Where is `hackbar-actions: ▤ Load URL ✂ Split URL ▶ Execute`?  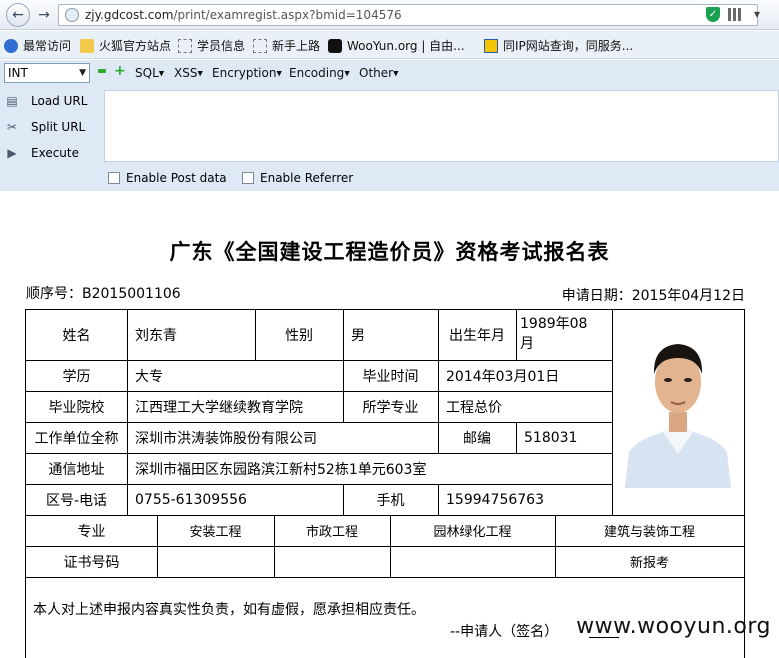 hackbar-actions: ▤ Load URL ✂ Split URL ▶ Execute is located at coordinates (52, 143).